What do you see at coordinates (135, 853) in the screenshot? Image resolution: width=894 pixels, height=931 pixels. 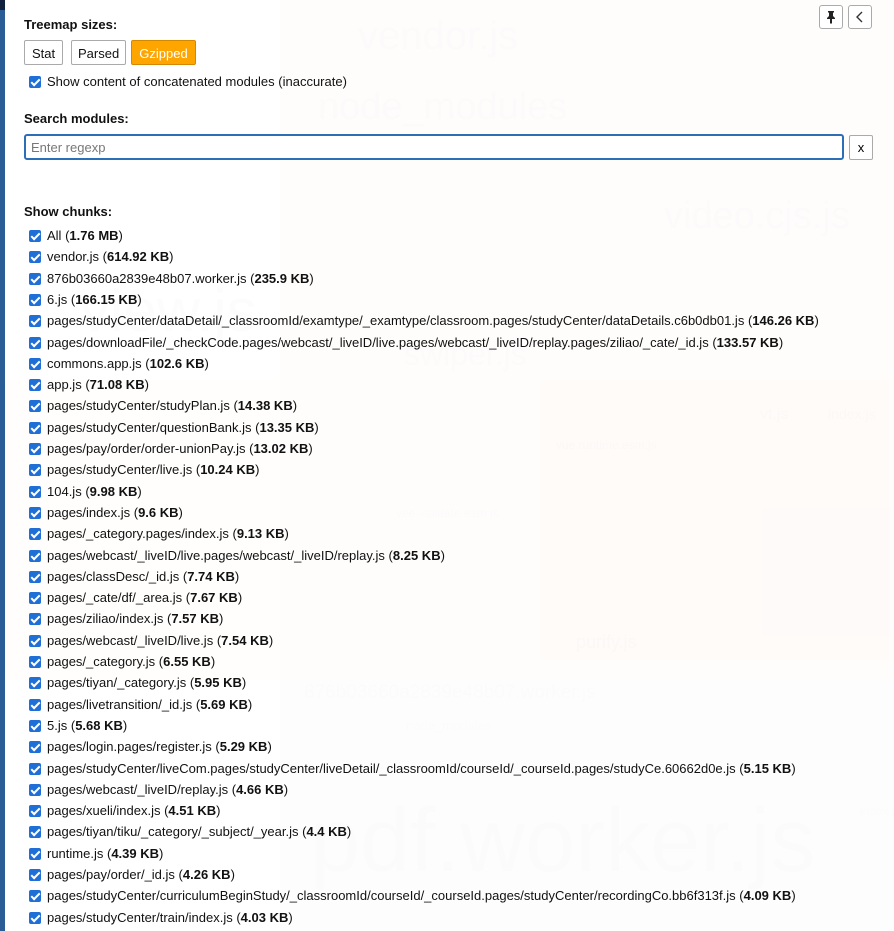 I see `chunk-size: 4.39 KB` at bounding box center [135, 853].